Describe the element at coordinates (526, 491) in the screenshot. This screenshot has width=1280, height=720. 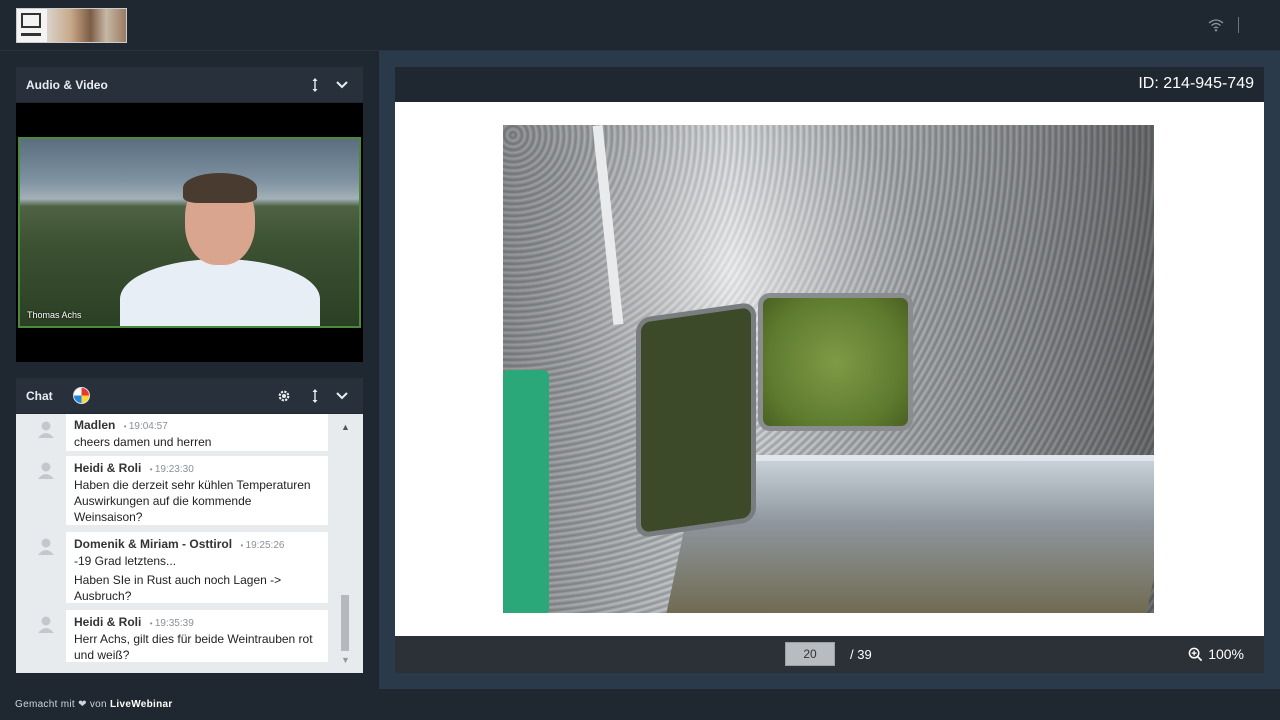
I see `green-post` at that location.